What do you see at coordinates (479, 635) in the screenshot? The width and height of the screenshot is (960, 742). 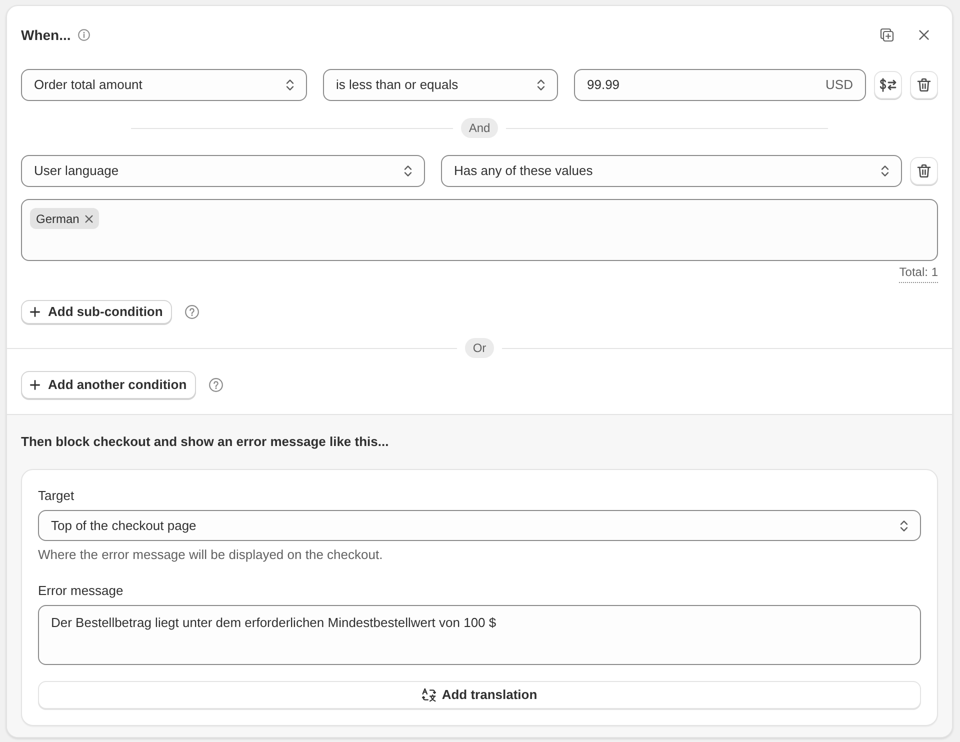 I see `error-message-field: Der Bestellbetrag liegt unter dem erforderlichen Mindestbestellwert von 100 $` at bounding box center [479, 635].